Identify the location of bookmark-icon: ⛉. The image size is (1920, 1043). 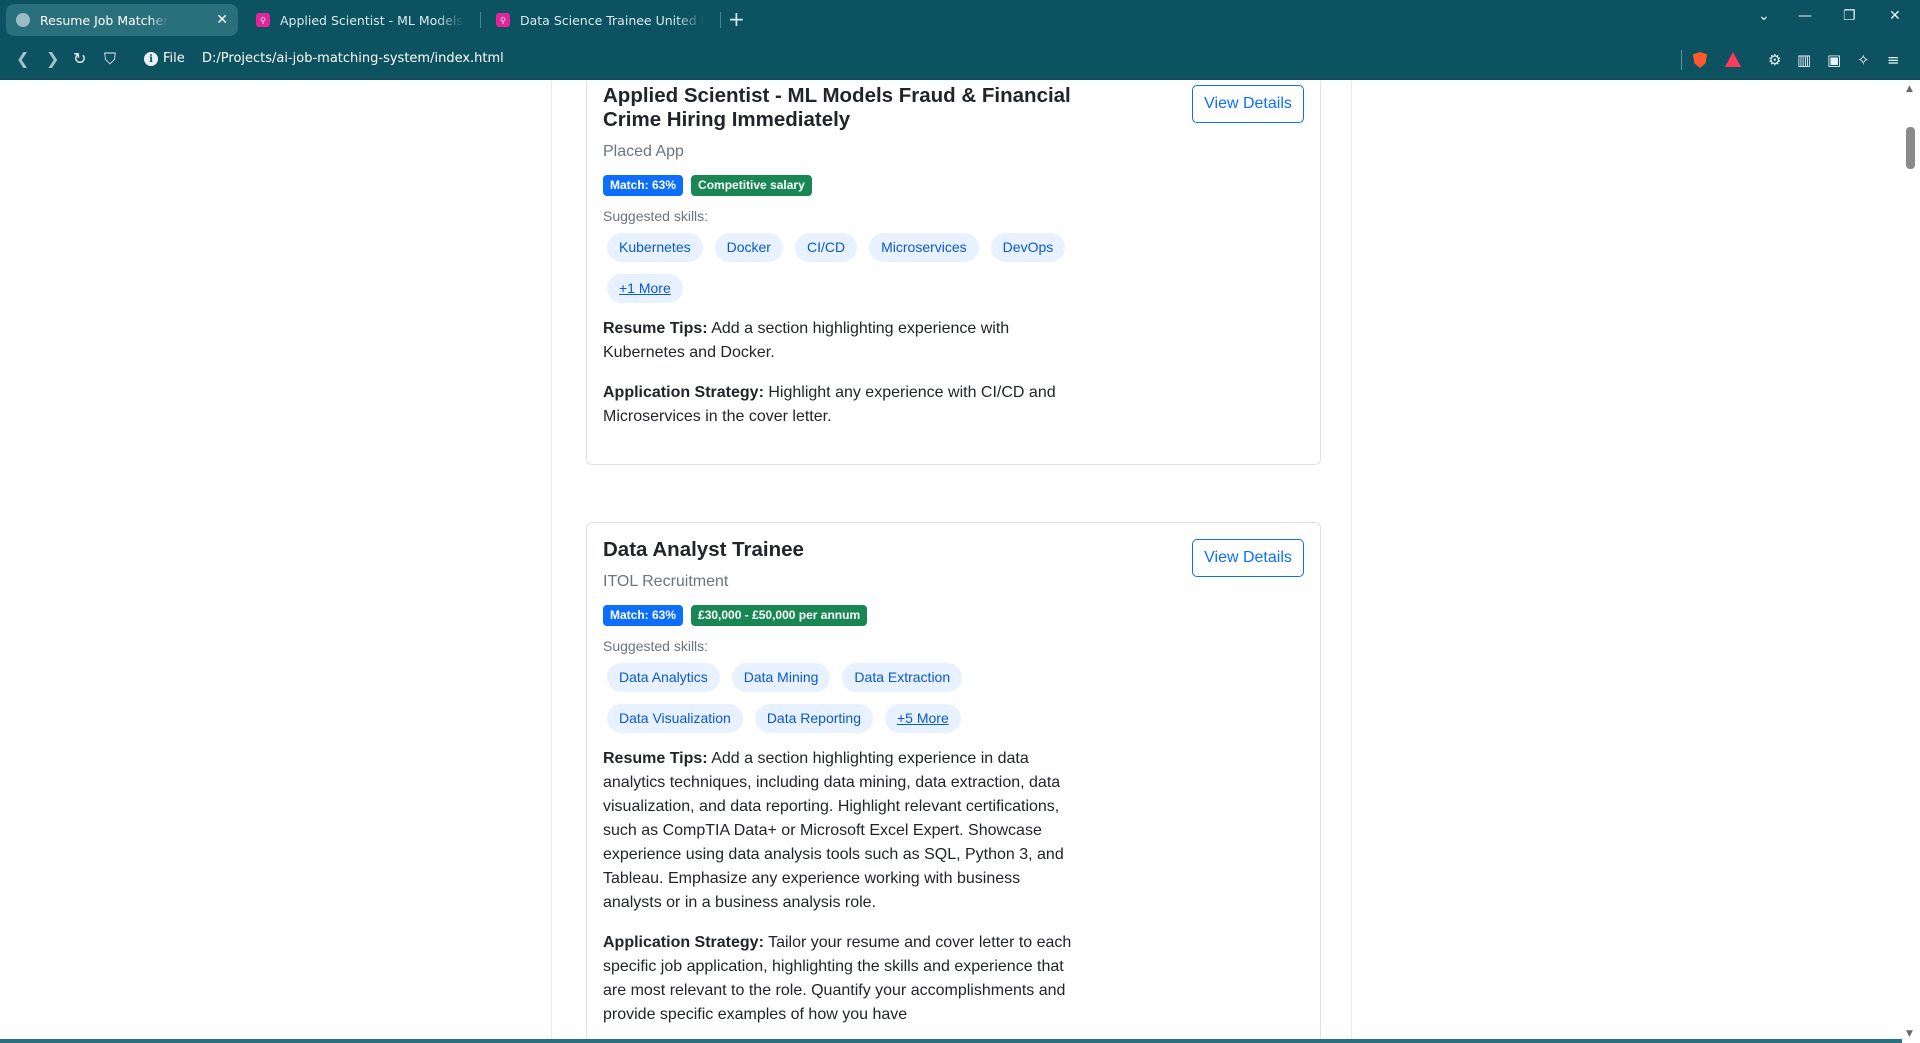
(110, 59).